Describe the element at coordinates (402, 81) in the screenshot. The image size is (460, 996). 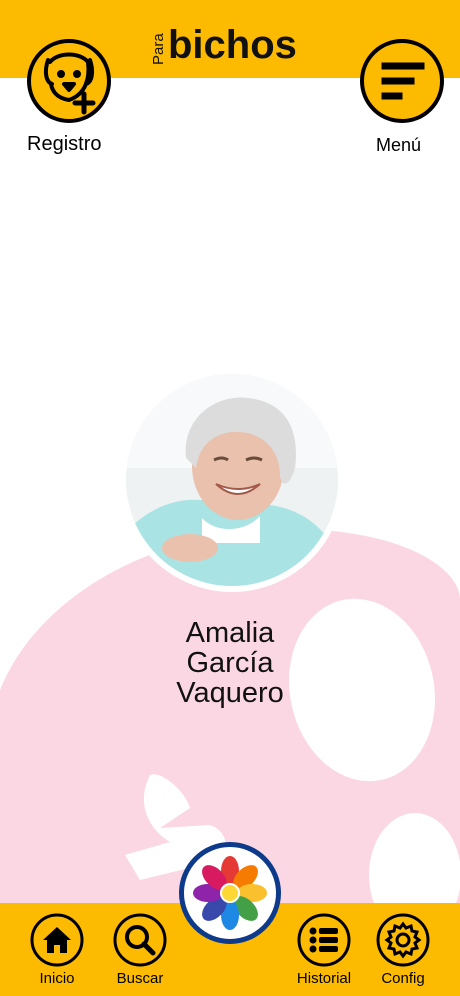
I see `menu-button` at that location.